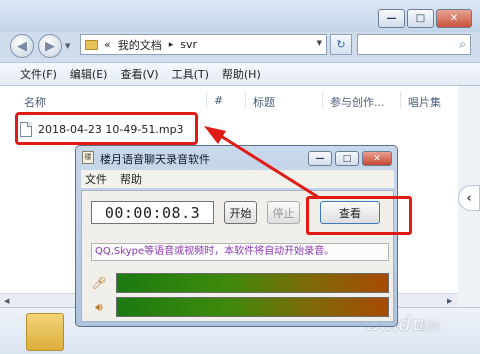 This screenshot has height=354, width=480. Describe the element at coordinates (155, 159) in the screenshot. I see `dialog-title: 楼月语音聊天录音软件` at that location.